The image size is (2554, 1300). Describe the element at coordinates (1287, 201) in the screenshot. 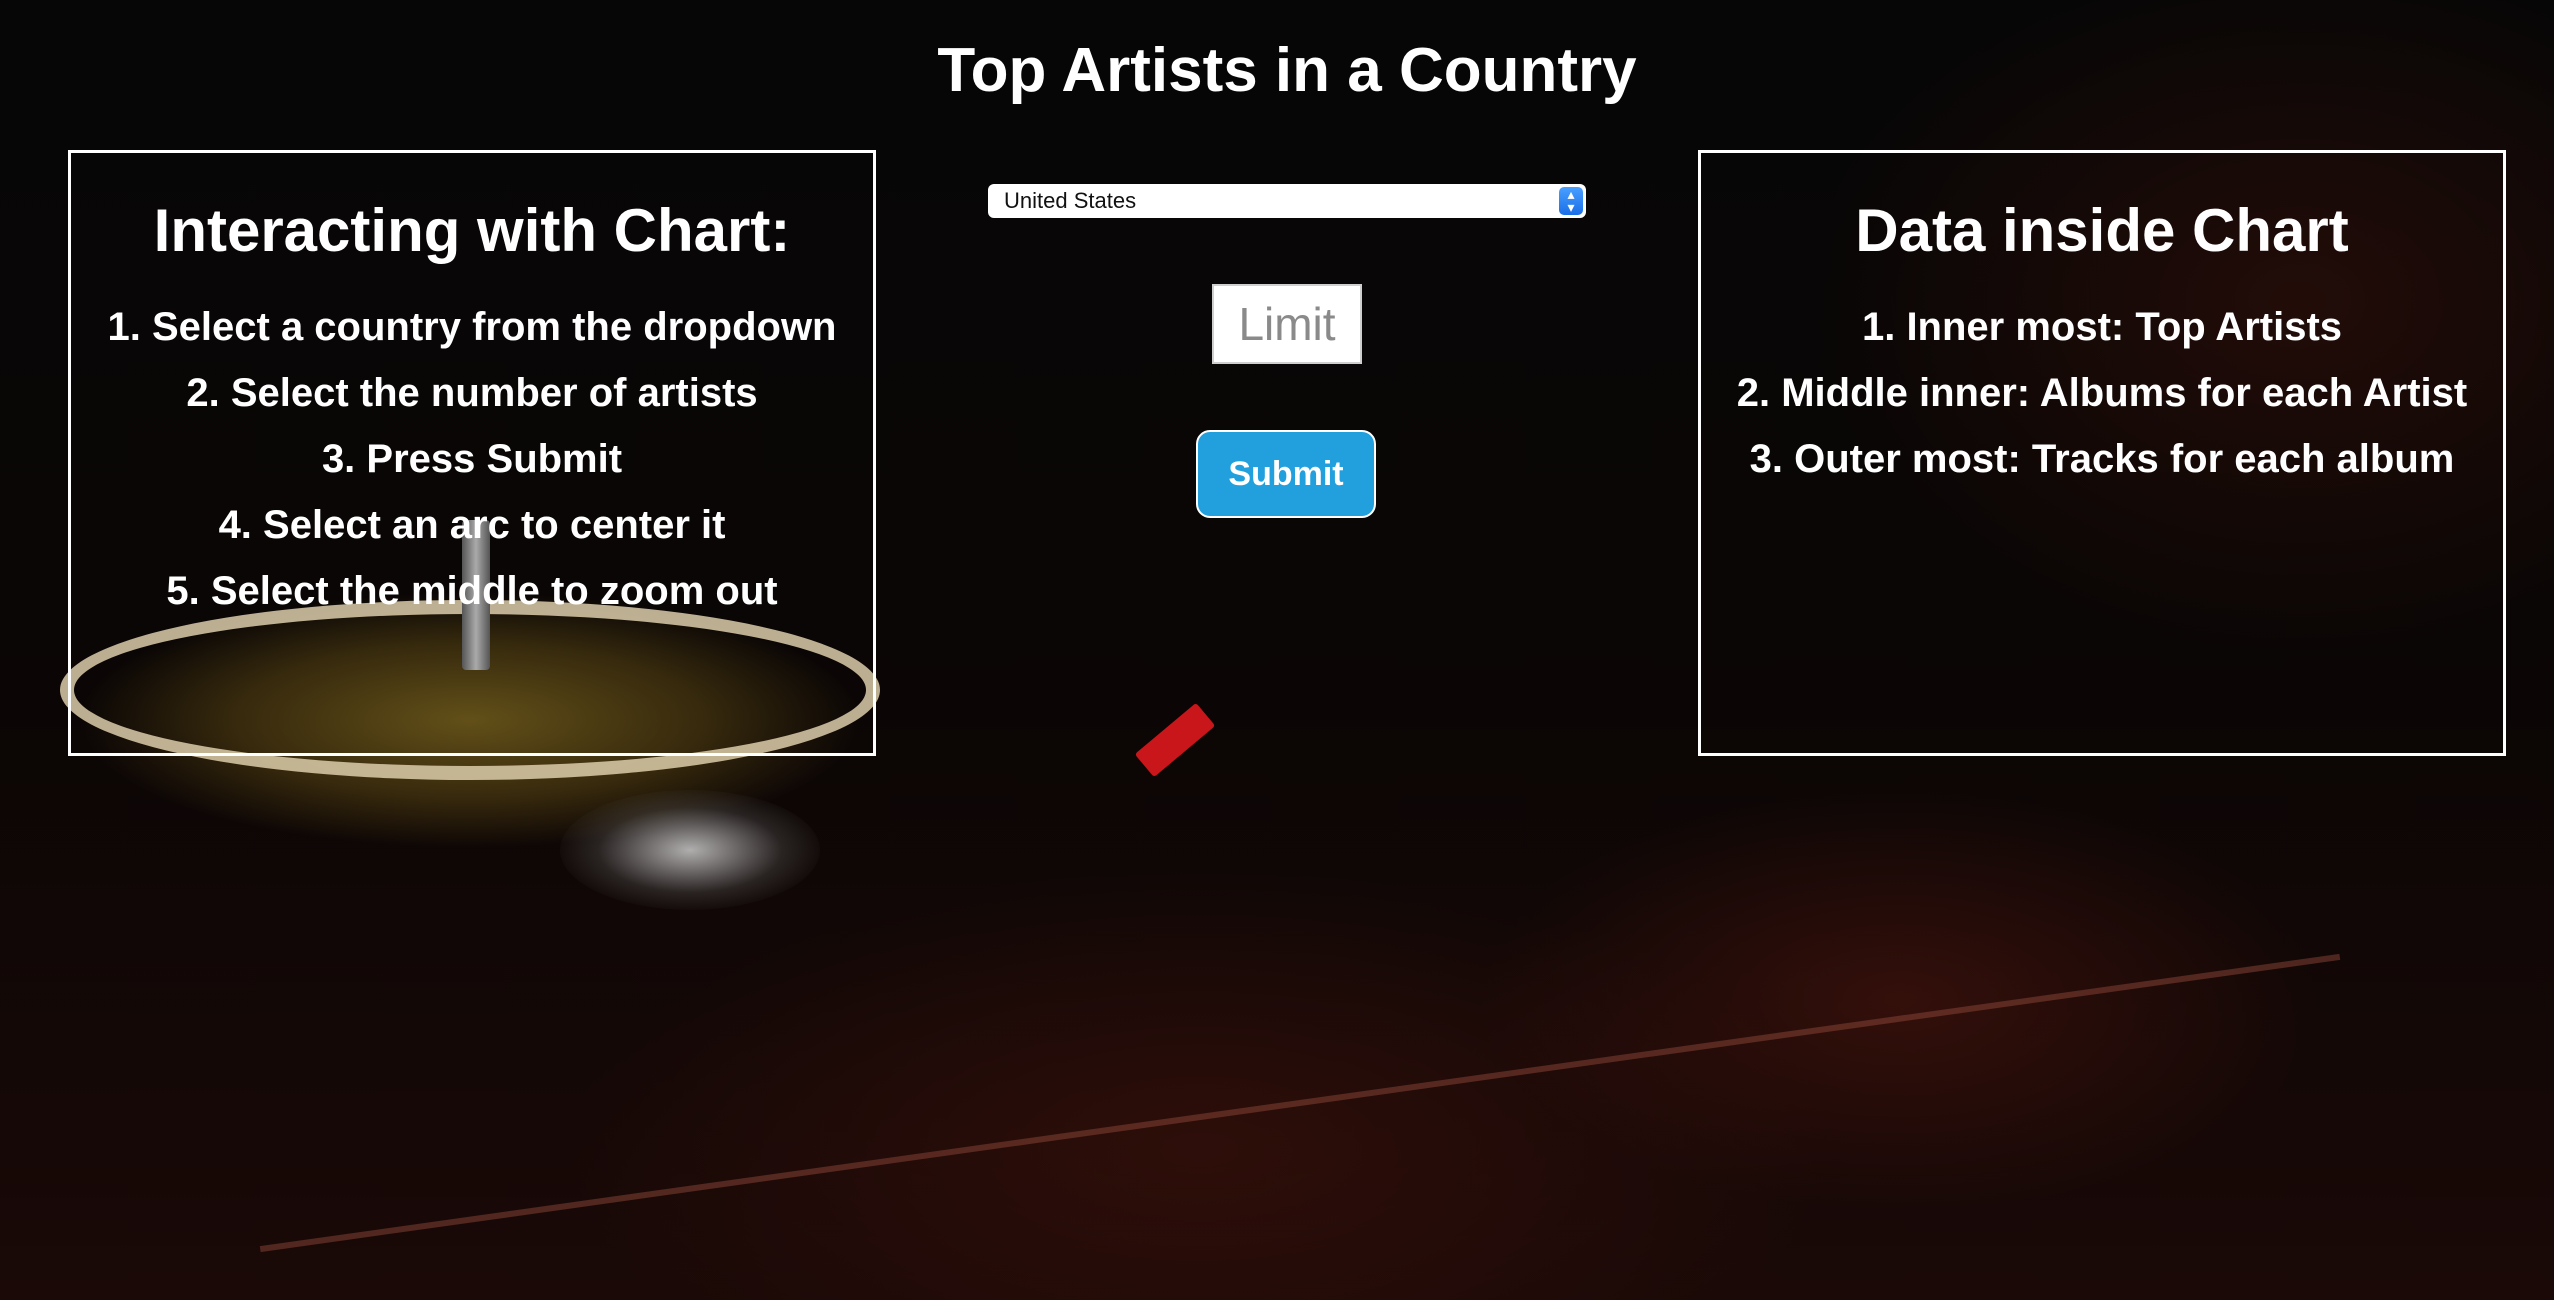

I see `country-dropdown: United States ▴ ▾` at that location.